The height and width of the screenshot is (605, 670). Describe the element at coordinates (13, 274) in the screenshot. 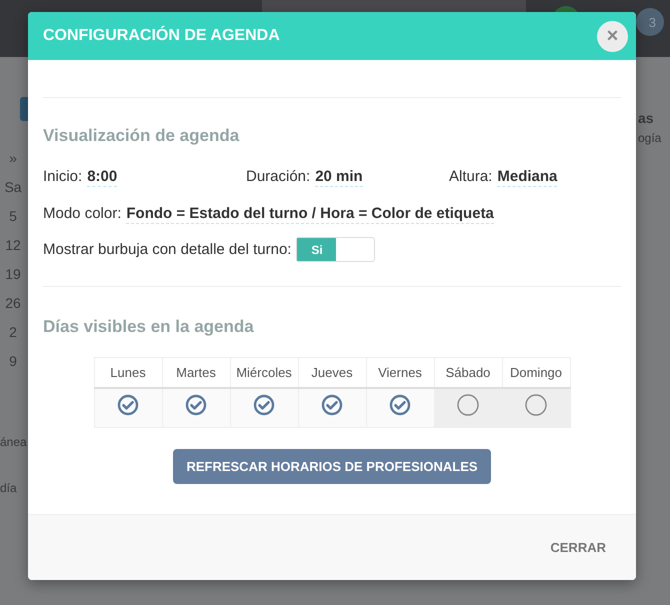

I see `calendar-text: 19` at that location.